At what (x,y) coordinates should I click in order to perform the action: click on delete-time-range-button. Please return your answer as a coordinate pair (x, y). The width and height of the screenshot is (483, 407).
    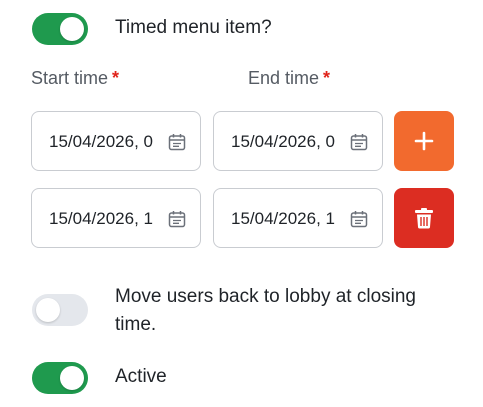
    Looking at the image, I should click on (424, 218).